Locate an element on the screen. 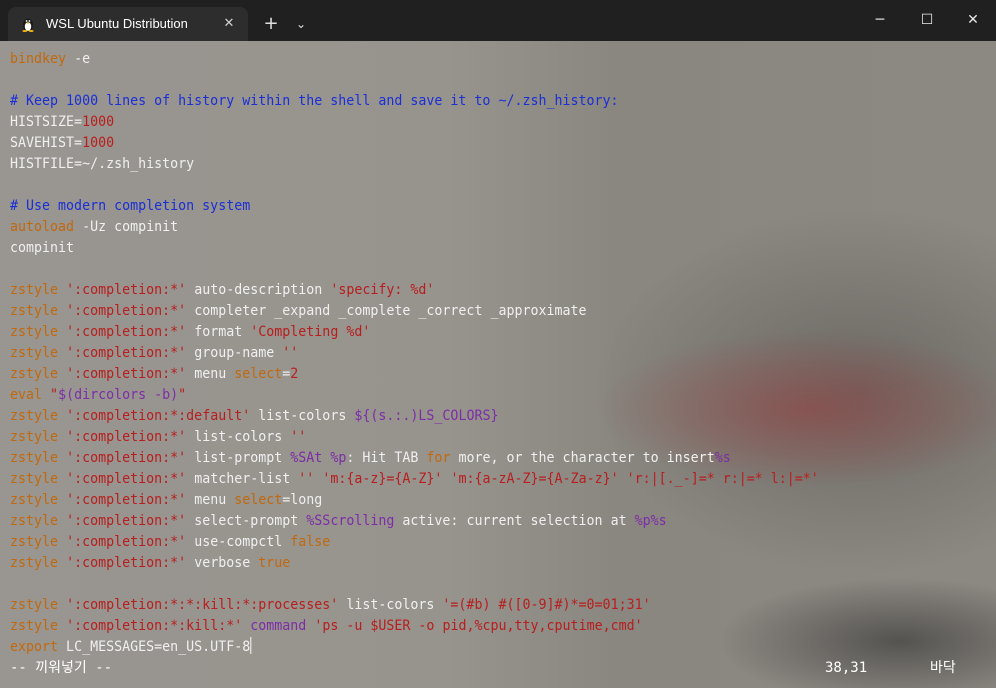  code-token: HISTSIZE= is located at coordinates (46, 122).